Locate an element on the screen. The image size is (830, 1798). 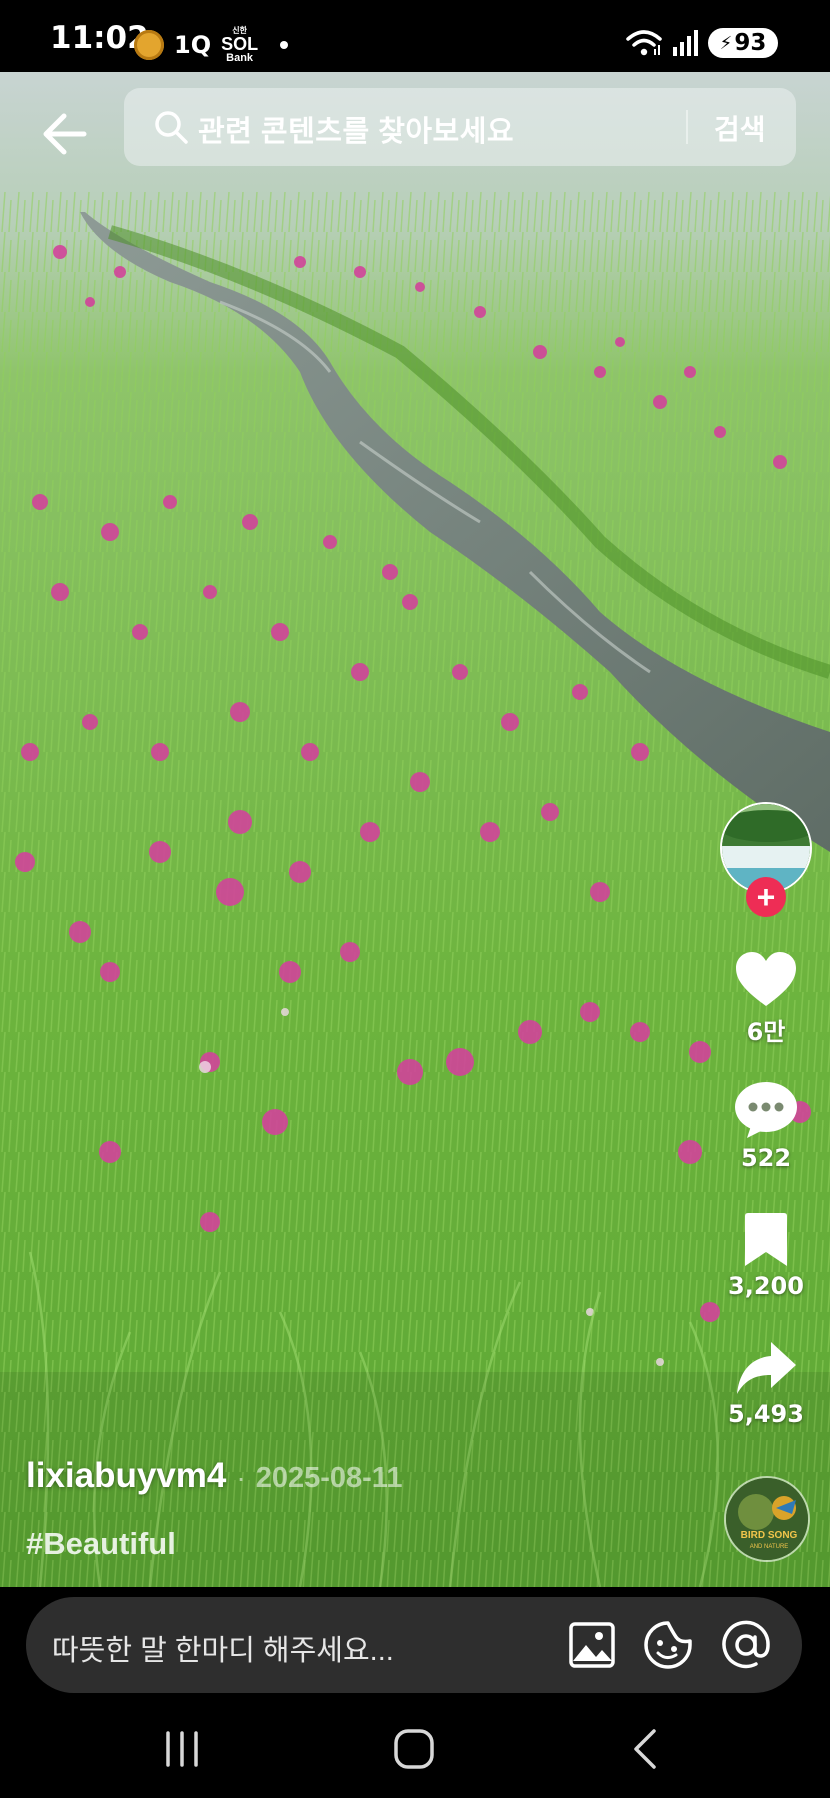
system-nav-bar is located at coordinates (415, 1747).